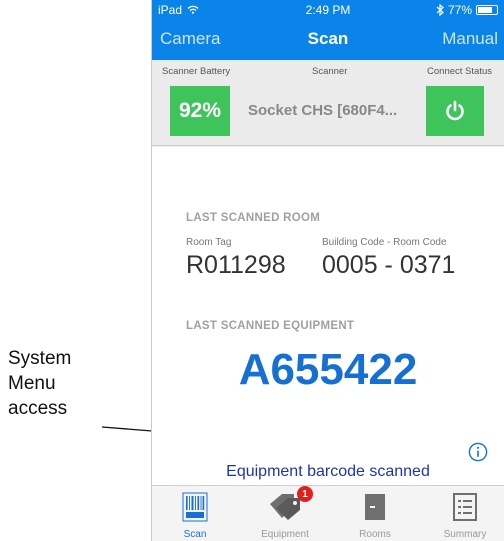  I want to click on tab-scan: Scan, so click(195, 513).